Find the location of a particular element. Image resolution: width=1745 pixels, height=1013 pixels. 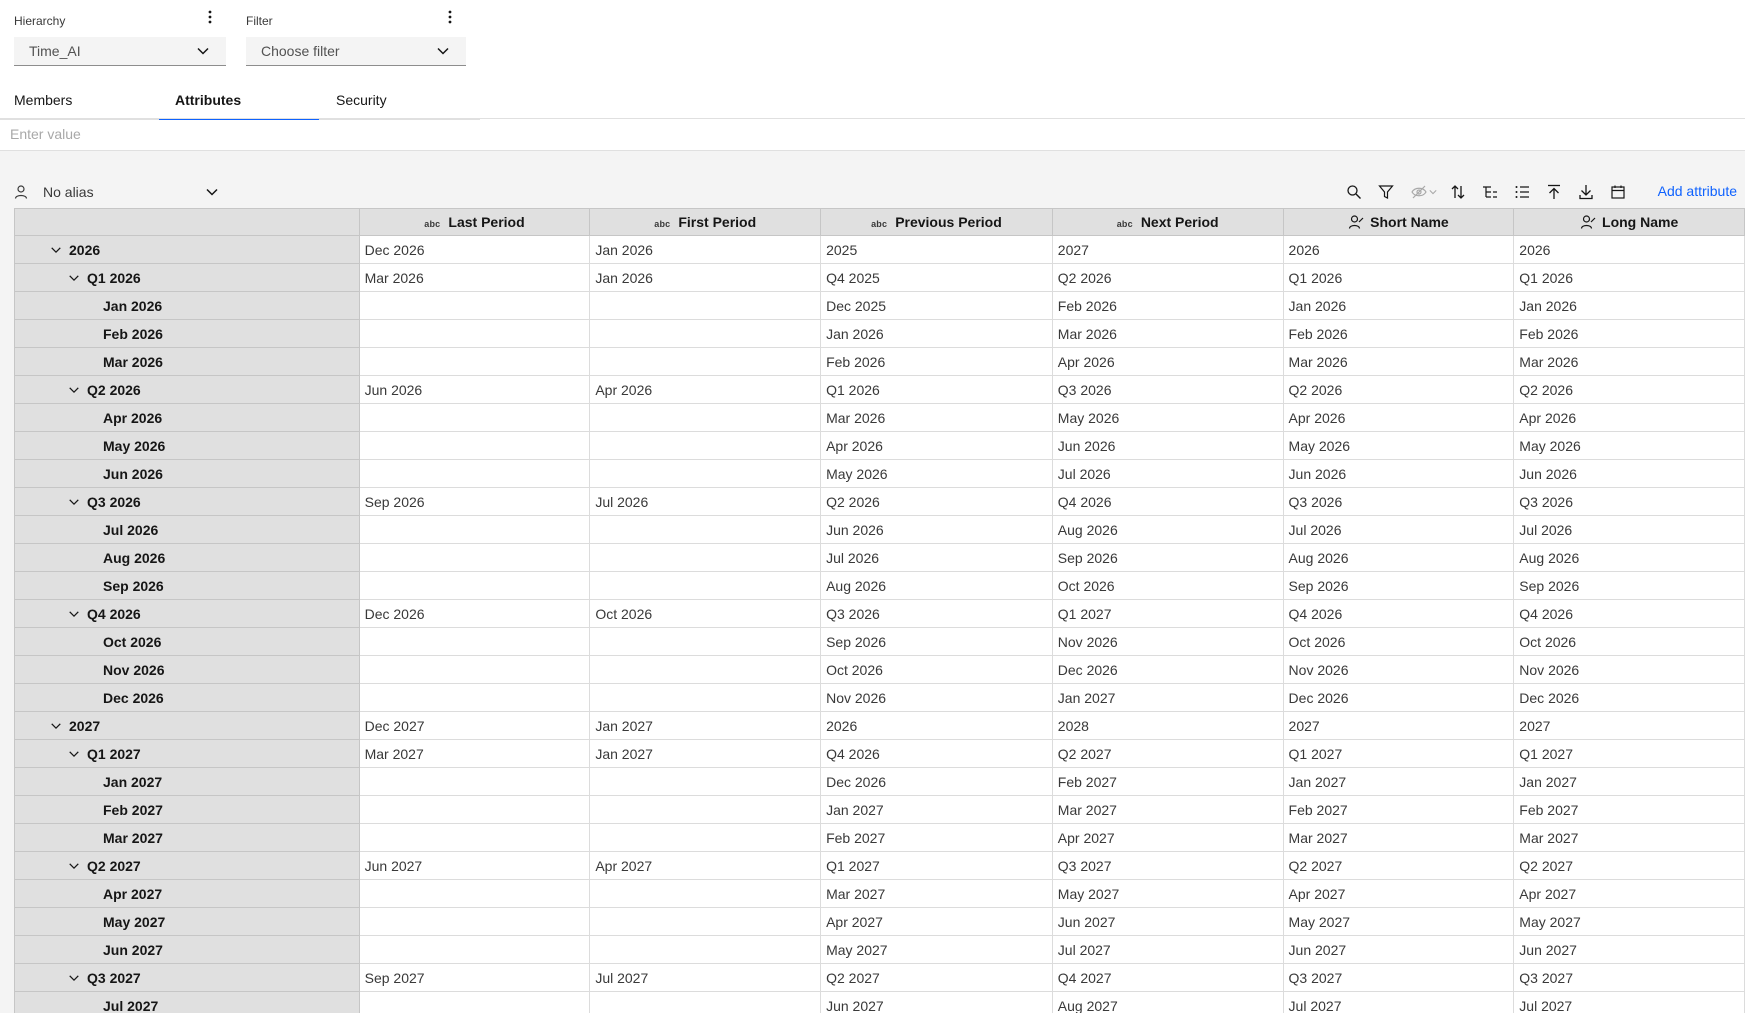

column-header-previous-period: abc Previous Period is located at coordinates (936, 222).